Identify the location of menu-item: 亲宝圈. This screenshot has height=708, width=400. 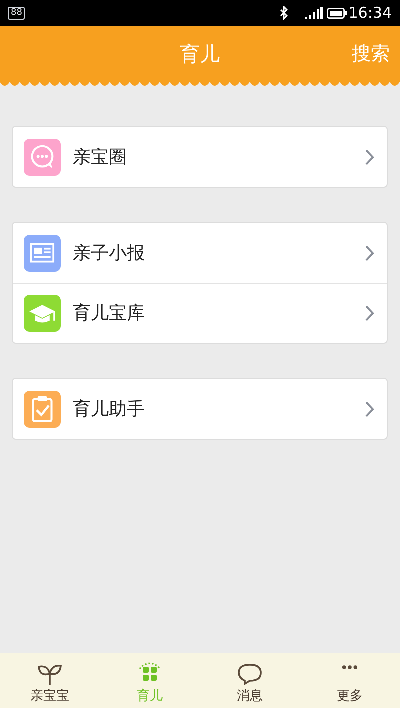
(200, 157).